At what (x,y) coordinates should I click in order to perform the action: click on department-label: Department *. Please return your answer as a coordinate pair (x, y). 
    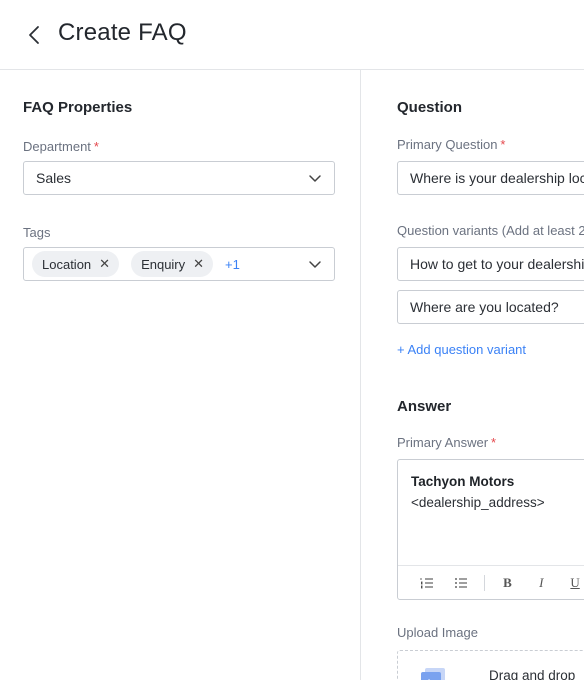
    Looking at the image, I should click on (61, 146).